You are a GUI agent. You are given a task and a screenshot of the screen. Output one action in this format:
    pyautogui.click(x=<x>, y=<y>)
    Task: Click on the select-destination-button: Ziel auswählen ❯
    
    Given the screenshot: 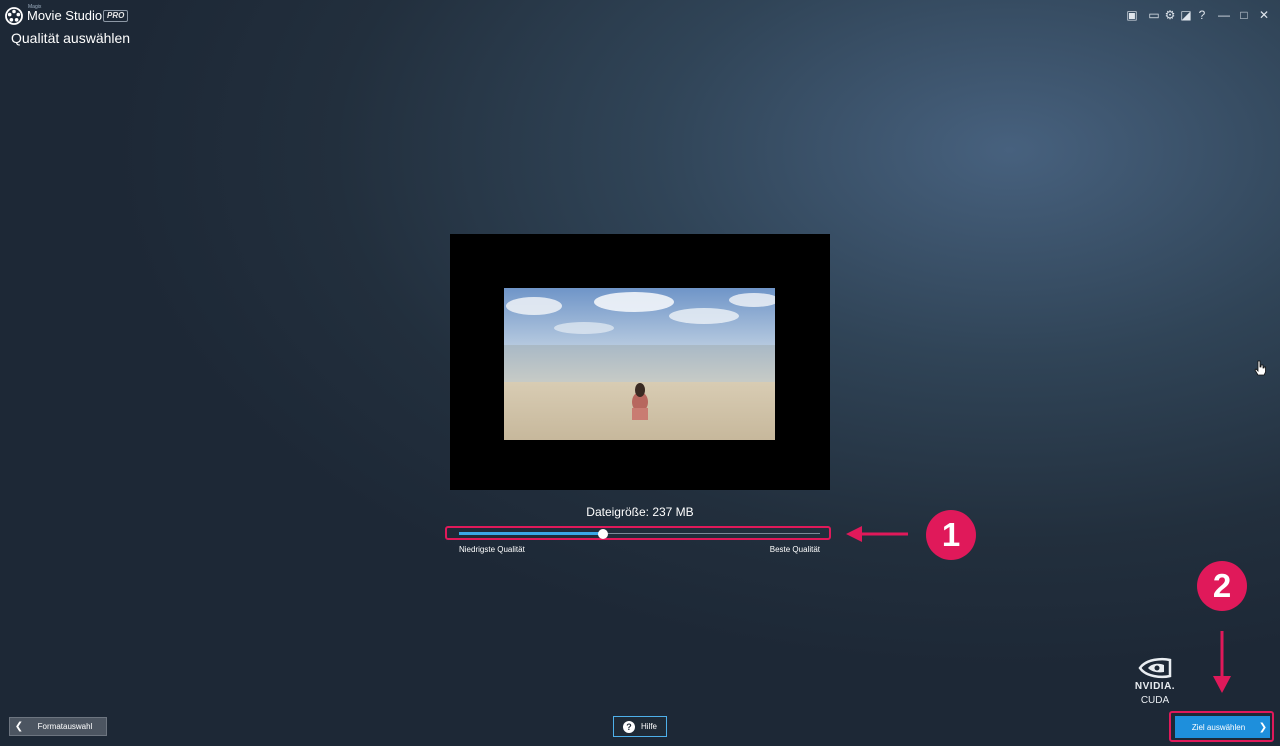 What is the action you would take?
    pyautogui.click(x=1222, y=727)
    